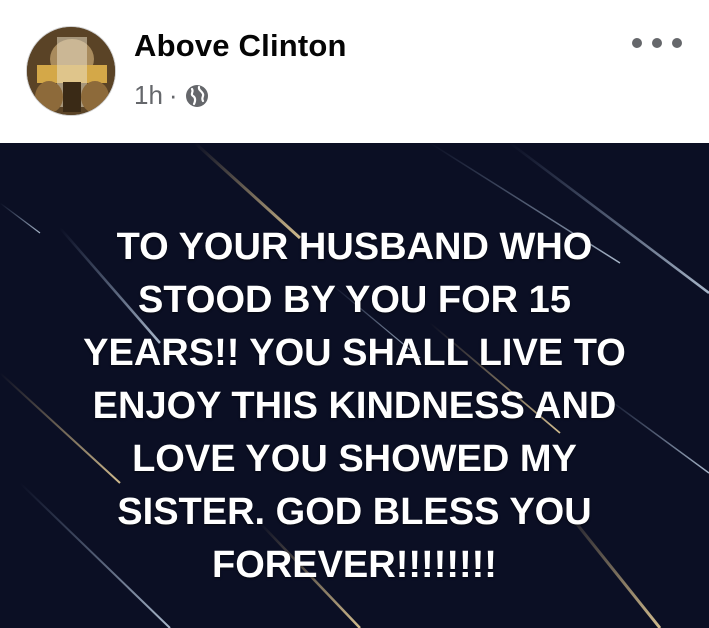 The height and width of the screenshot is (628, 709). I want to click on avatar-photo, so click(71, 71).